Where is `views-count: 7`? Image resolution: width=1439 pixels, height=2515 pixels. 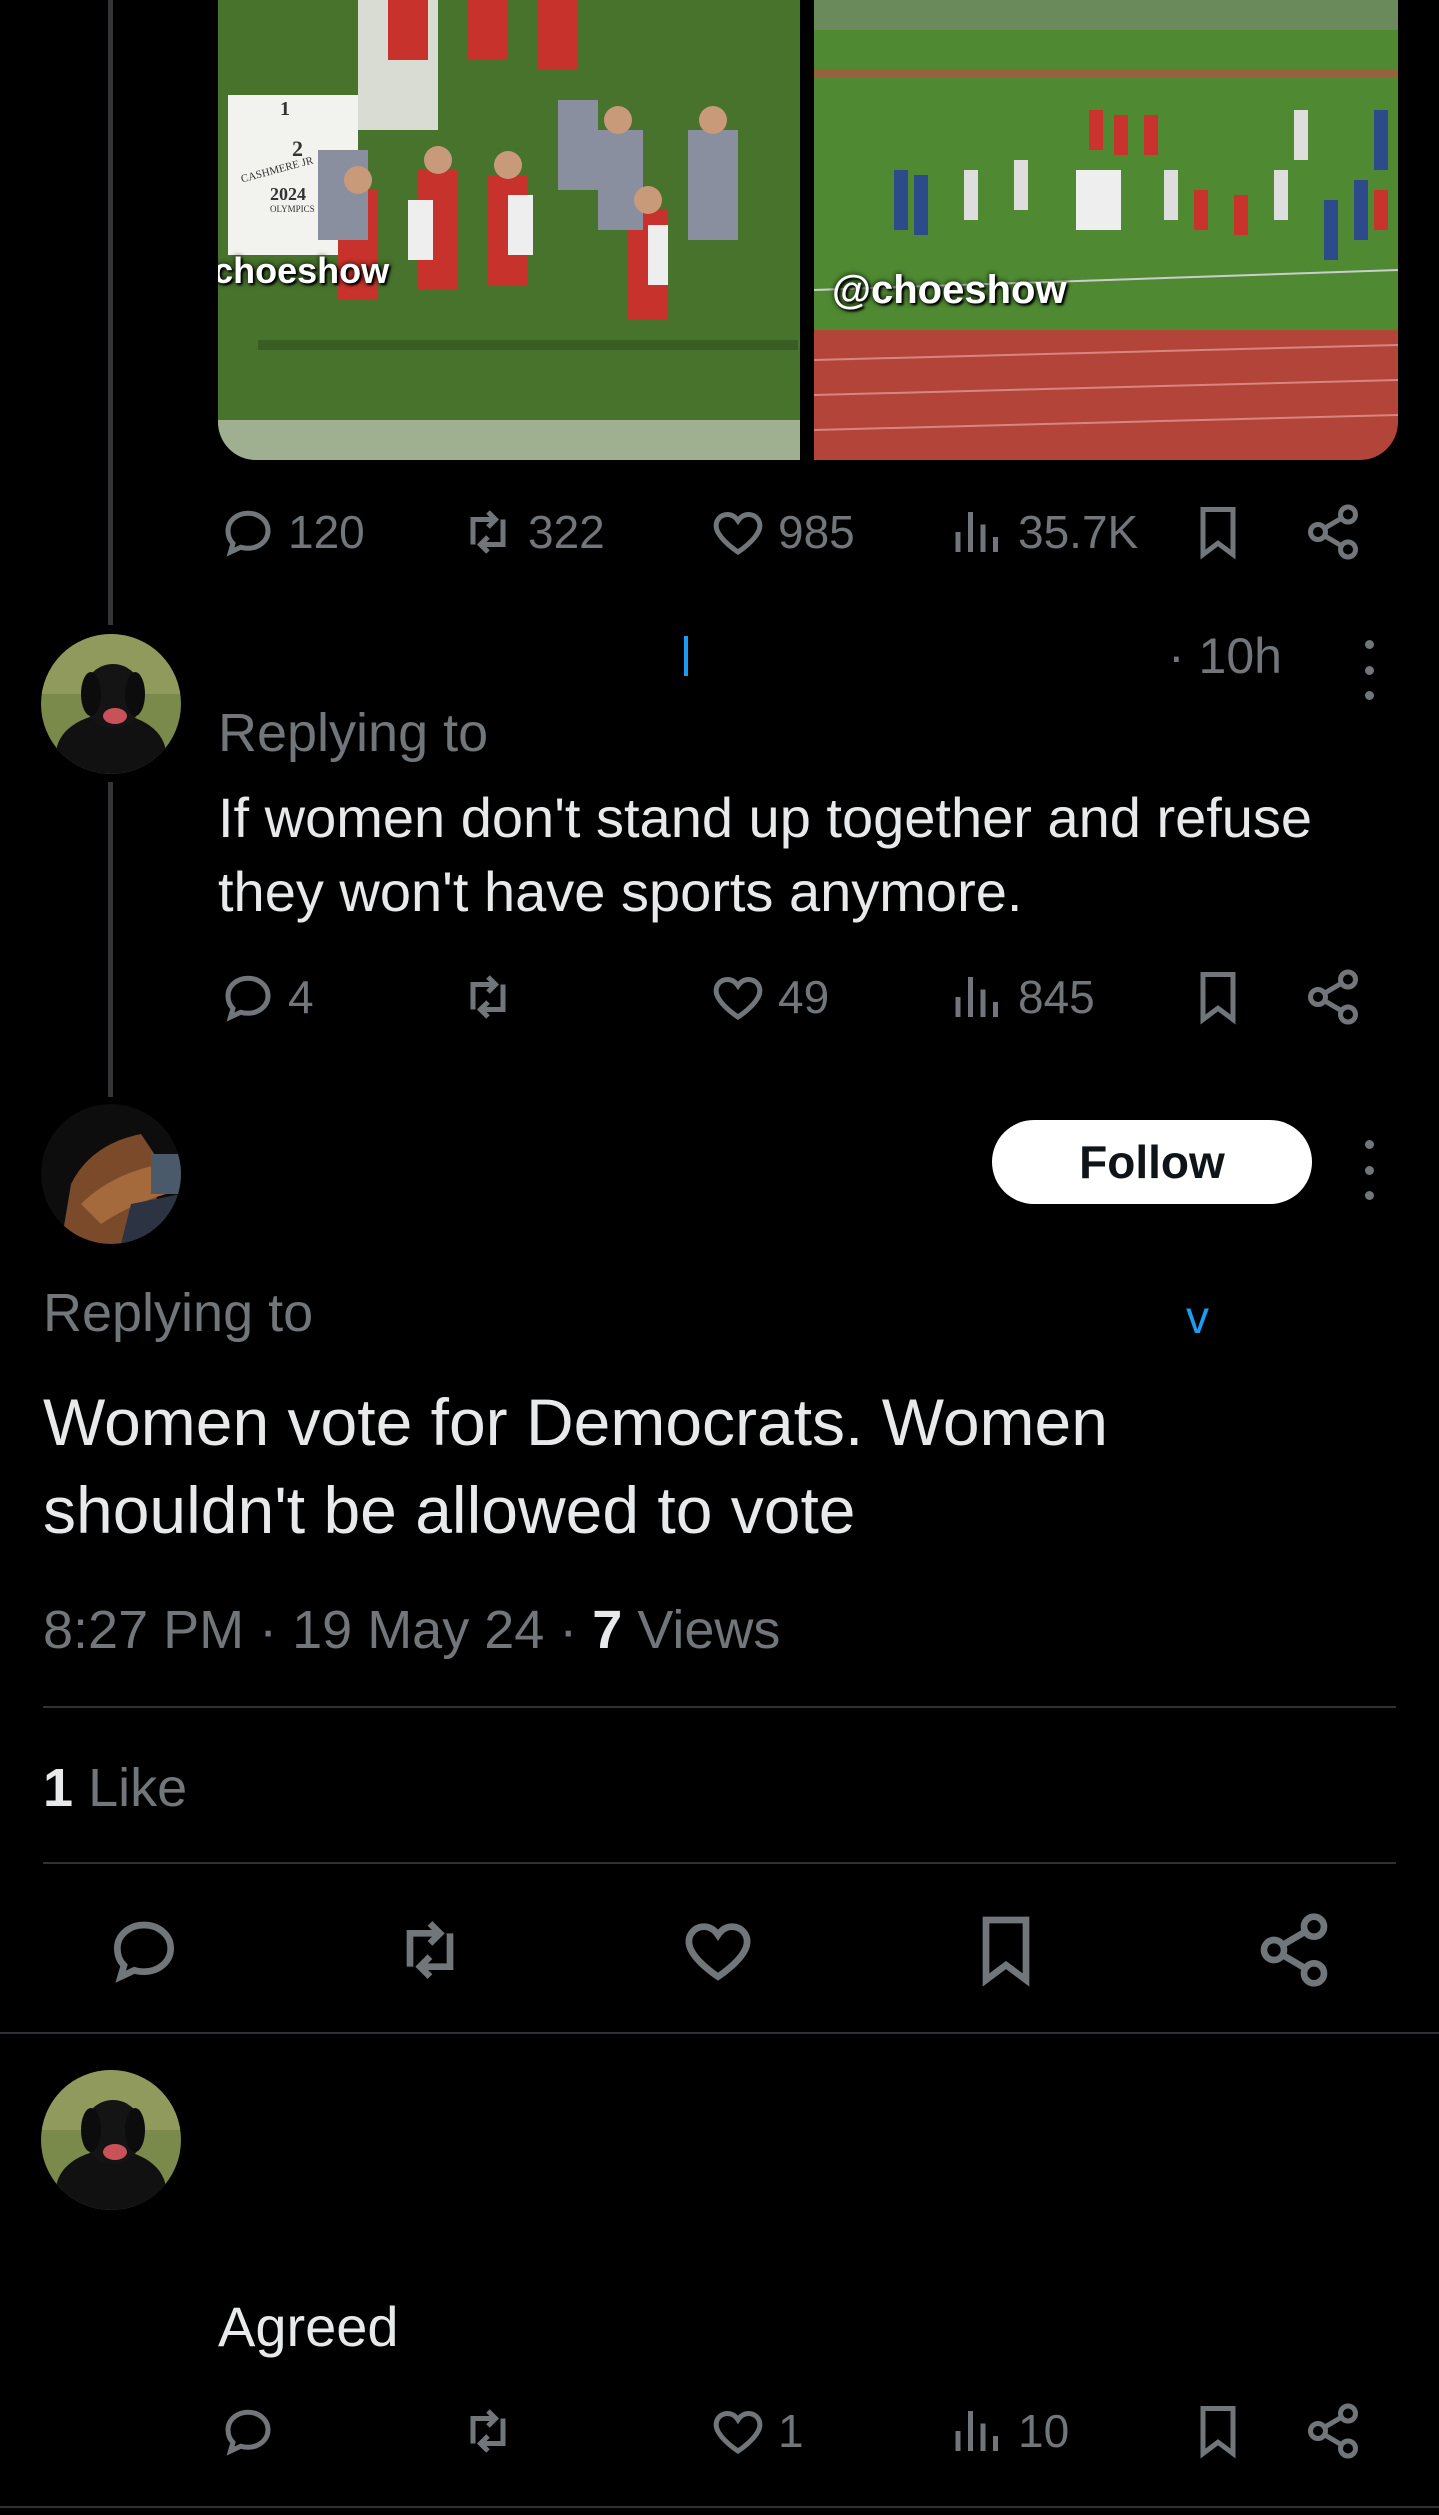 views-count: 7 is located at coordinates (607, 1630).